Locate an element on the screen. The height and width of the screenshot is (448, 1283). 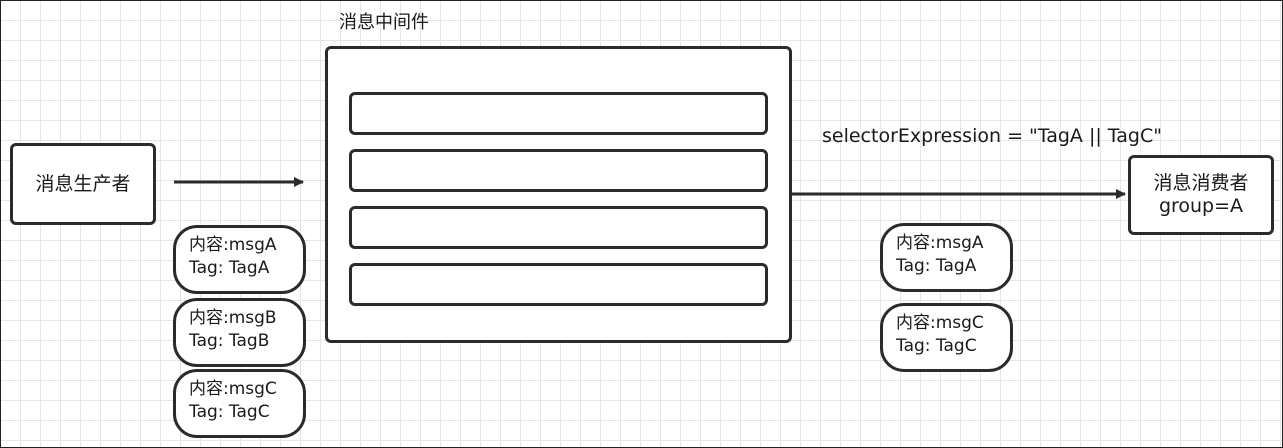
produced-message-c: 内容:msgC Tag: TagC is located at coordinates (239, 403).